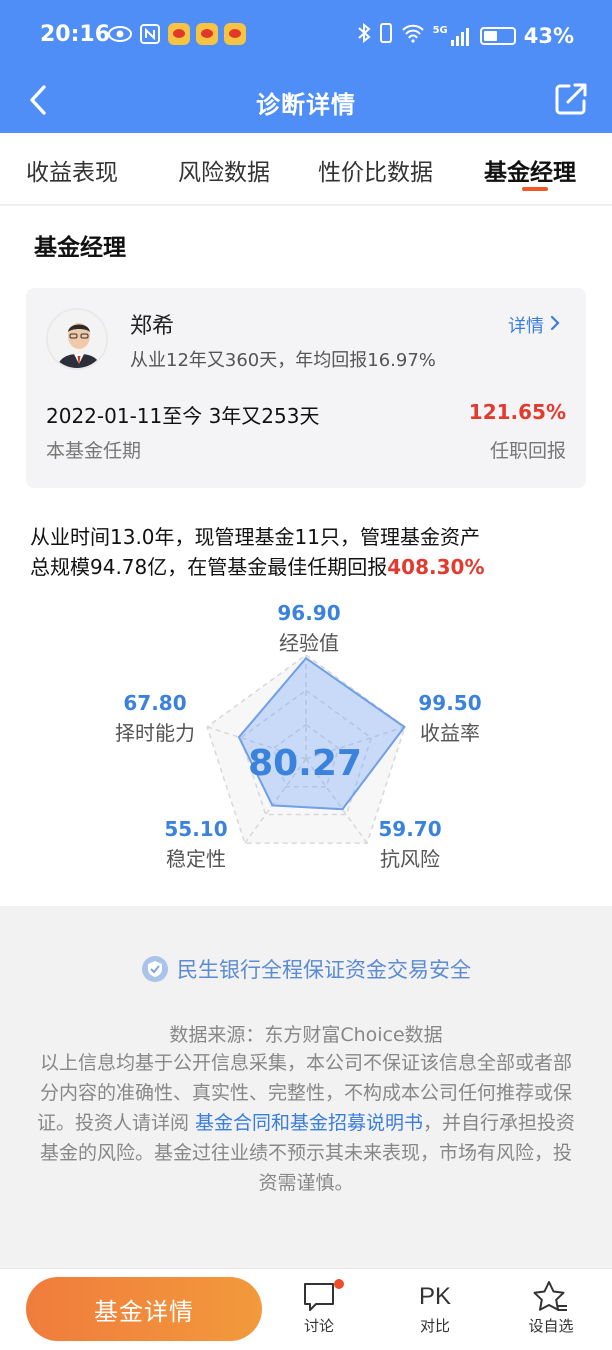 The image size is (612, 1350). Describe the element at coordinates (450, 703) in the screenshot. I see `radar-value-return: 99.50` at that location.